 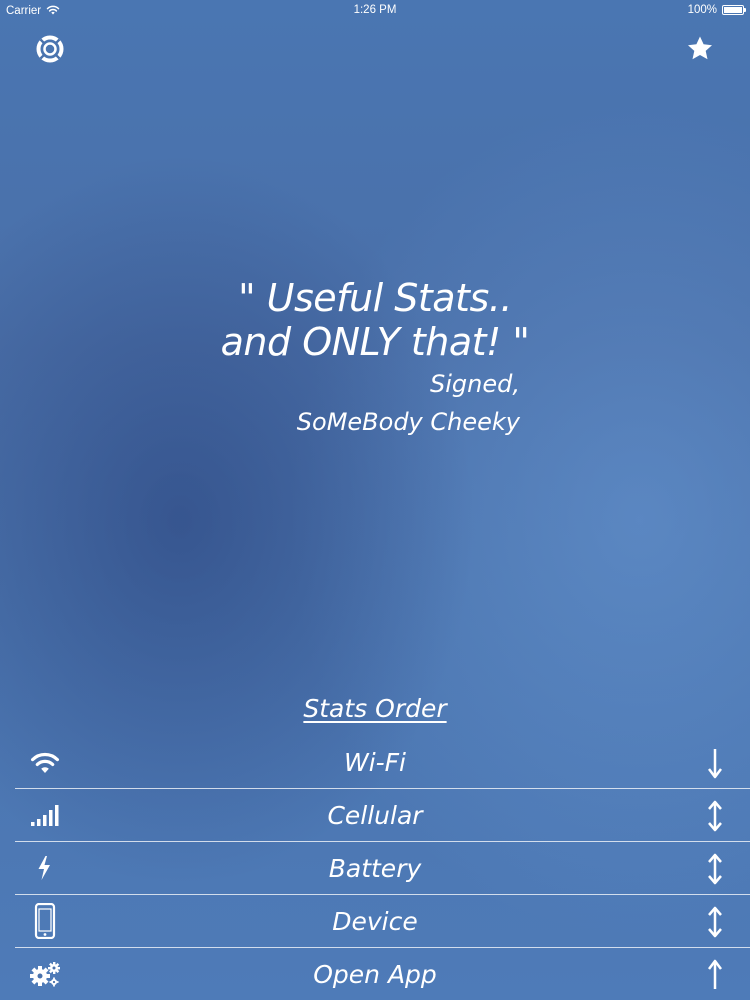 What do you see at coordinates (375, 868) in the screenshot?
I see `stat-label-battery: Battery` at bounding box center [375, 868].